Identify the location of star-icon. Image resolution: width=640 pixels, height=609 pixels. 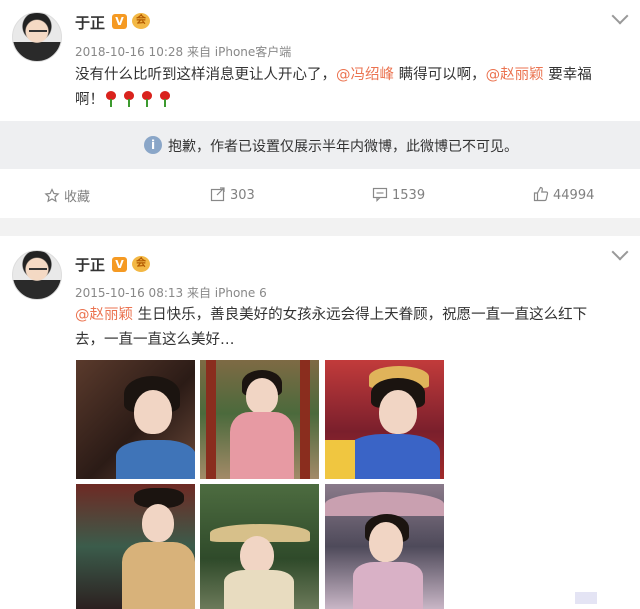
(52, 195).